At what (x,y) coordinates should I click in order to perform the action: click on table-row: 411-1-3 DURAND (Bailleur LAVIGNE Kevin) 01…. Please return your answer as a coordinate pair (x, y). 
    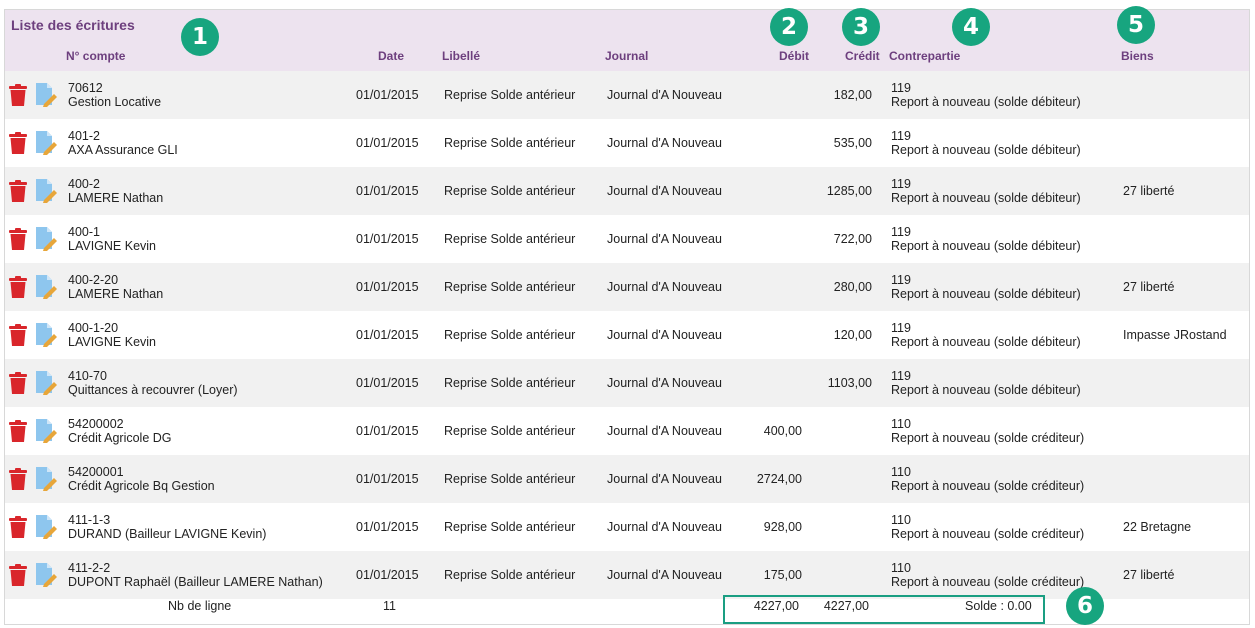
    Looking at the image, I should click on (627, 527).